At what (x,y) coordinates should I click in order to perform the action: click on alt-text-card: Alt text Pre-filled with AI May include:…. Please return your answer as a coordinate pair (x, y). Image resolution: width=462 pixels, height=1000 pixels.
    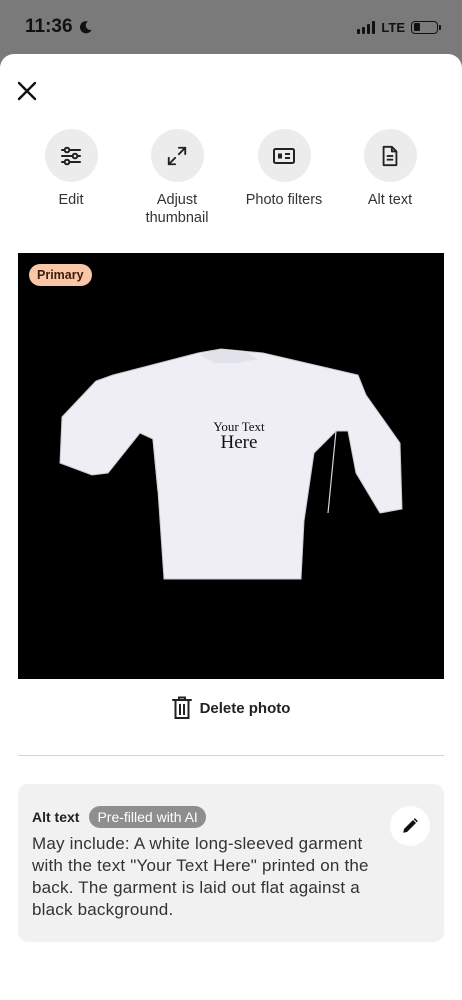
    Looking at the image, I should click on (231, 863).